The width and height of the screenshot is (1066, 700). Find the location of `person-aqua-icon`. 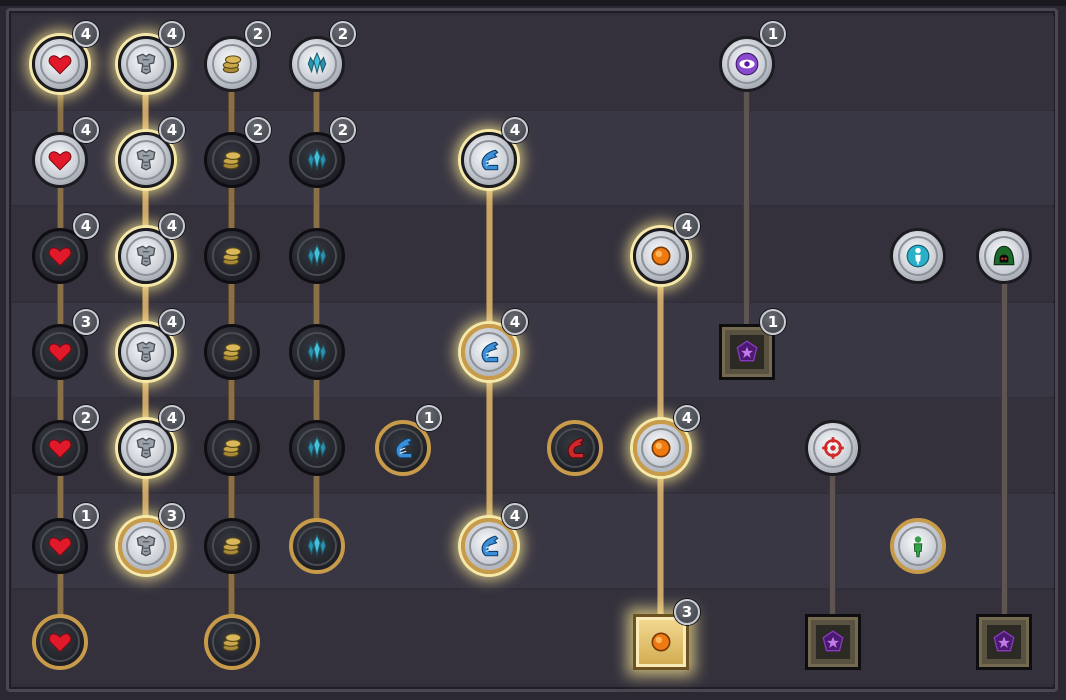

person-aqua-icon is located at coordinates (918, 256).